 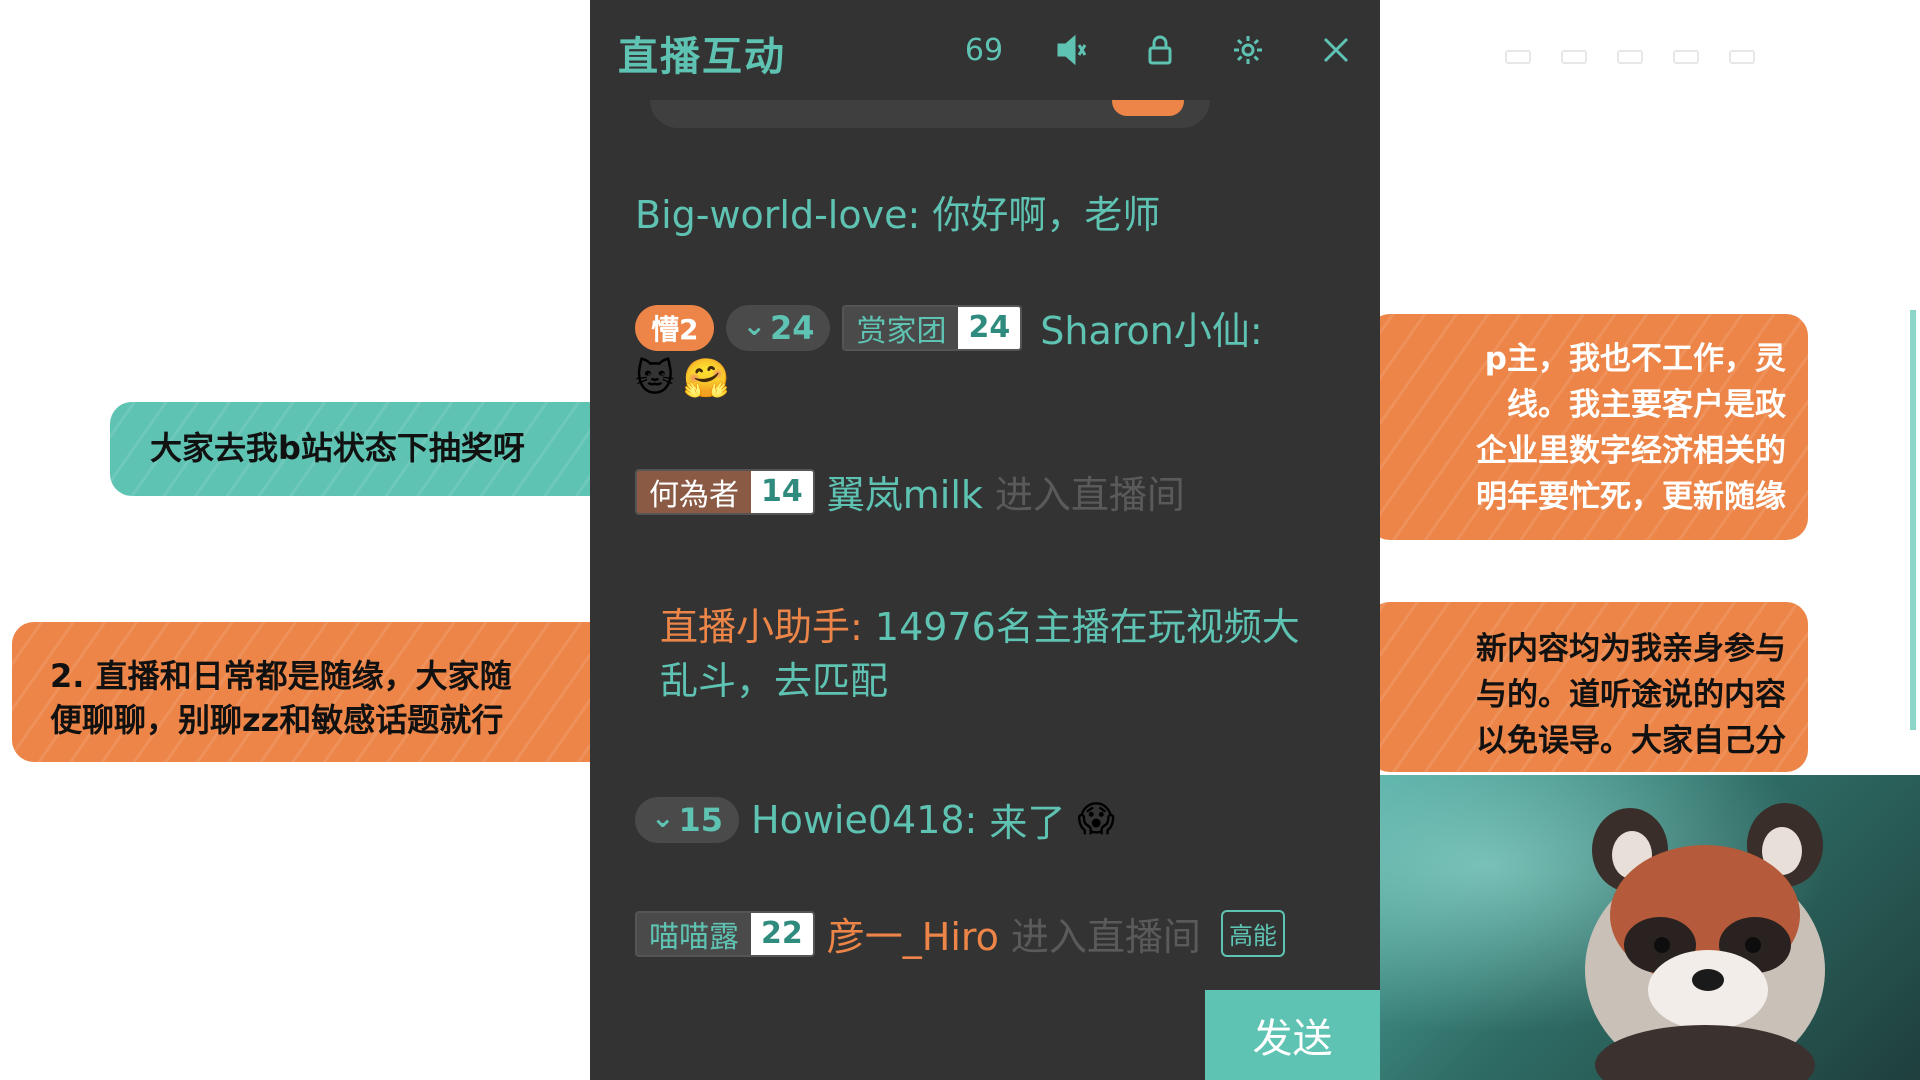 I want to click on medal-name: 赏家团, so click(x=901, y=327).